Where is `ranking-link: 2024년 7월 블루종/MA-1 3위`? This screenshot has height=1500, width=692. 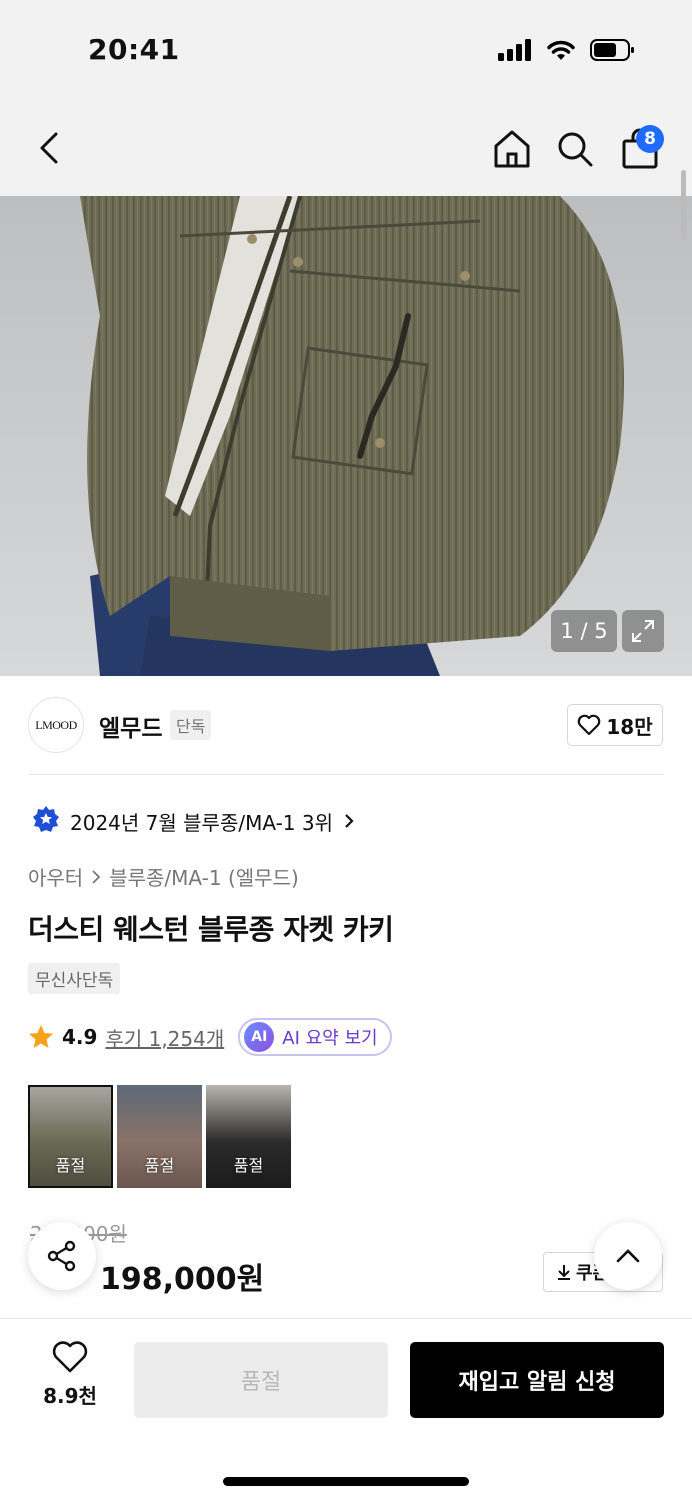
ranking-link: 2024년 7월 블루종/MA-1 3위 is located at coordinates (193, 821).